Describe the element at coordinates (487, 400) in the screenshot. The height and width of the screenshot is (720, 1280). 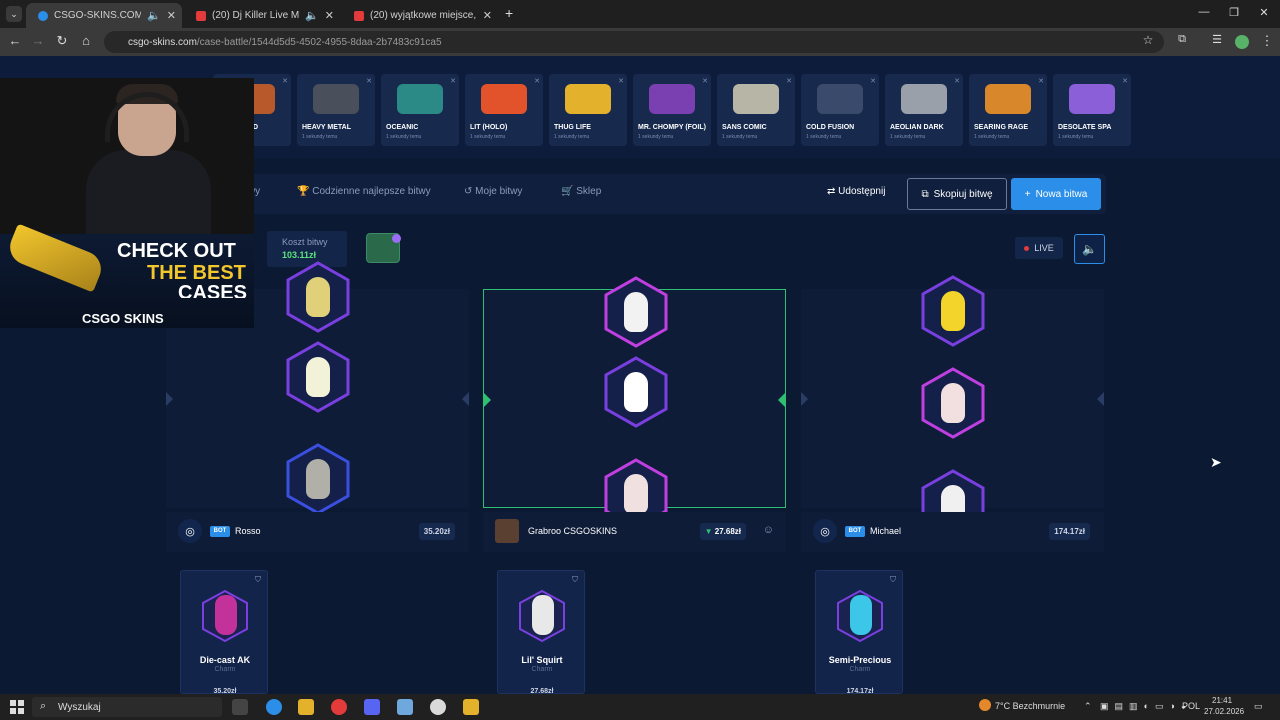
I see `reel-left-marker-icon` at that location.